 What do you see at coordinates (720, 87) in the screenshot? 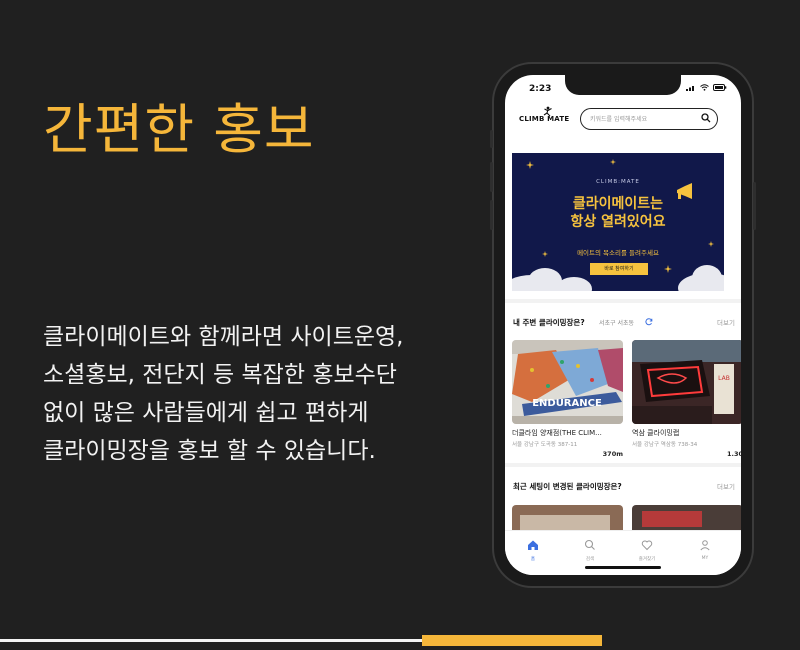
I see `battery-icon` at bounding box center [720, 87].